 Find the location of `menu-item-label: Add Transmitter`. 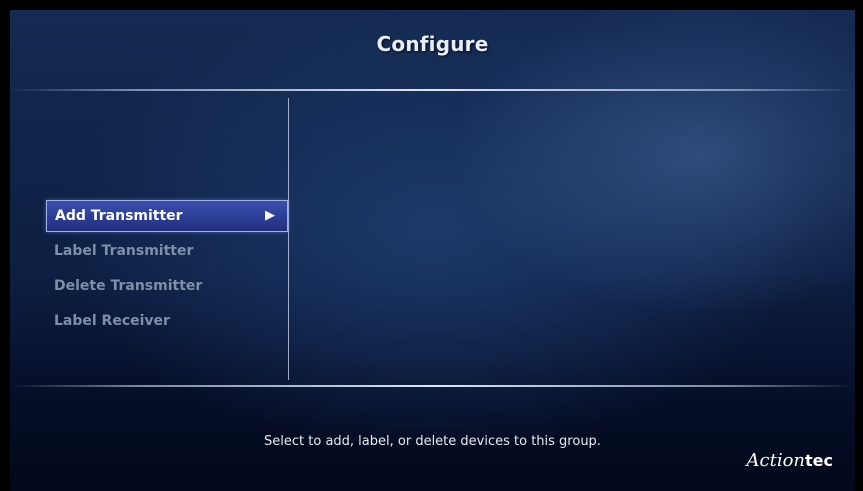

menu-item-label: Add Transmitter is located at coordinates (119, 216).